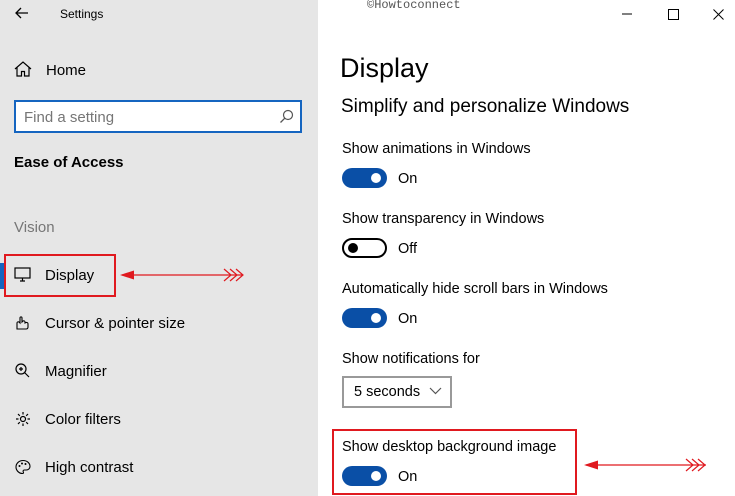 The width and height of the screenshot is (735, 496). Describe the element at coordinates (364, 178) in the screenshot. I see `animations-toggle` at that location.